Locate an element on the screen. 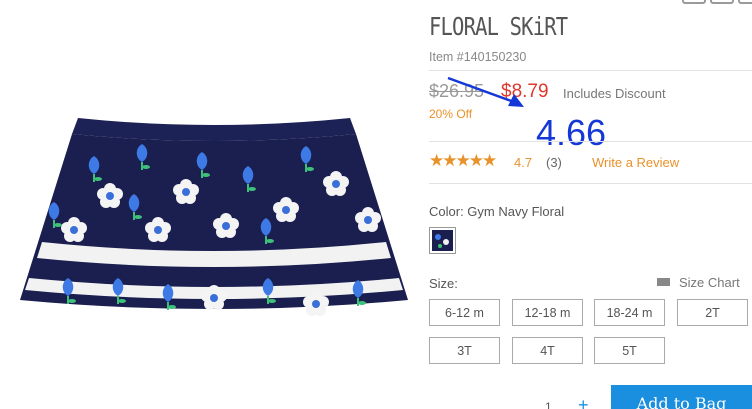  print-icon is located at coordinates (745, 2).